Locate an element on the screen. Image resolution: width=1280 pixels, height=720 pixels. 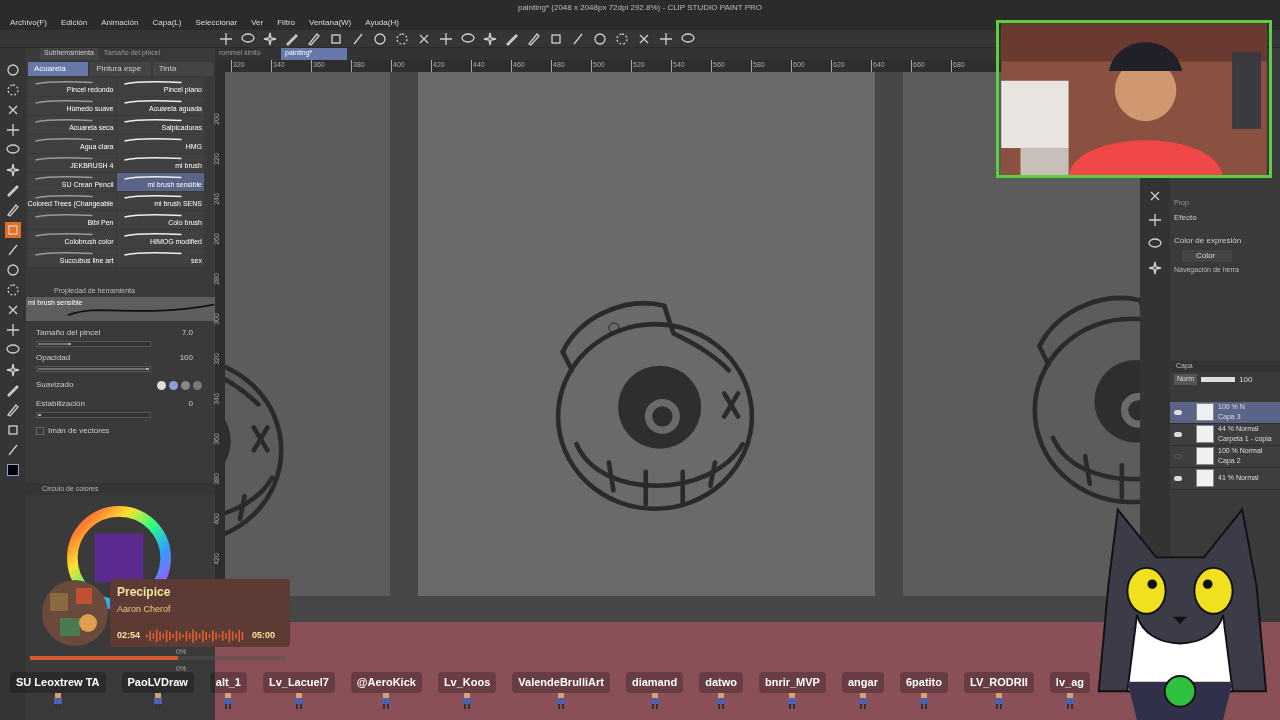
expression-dropdown: Color is located at coordinates (1207, 255).